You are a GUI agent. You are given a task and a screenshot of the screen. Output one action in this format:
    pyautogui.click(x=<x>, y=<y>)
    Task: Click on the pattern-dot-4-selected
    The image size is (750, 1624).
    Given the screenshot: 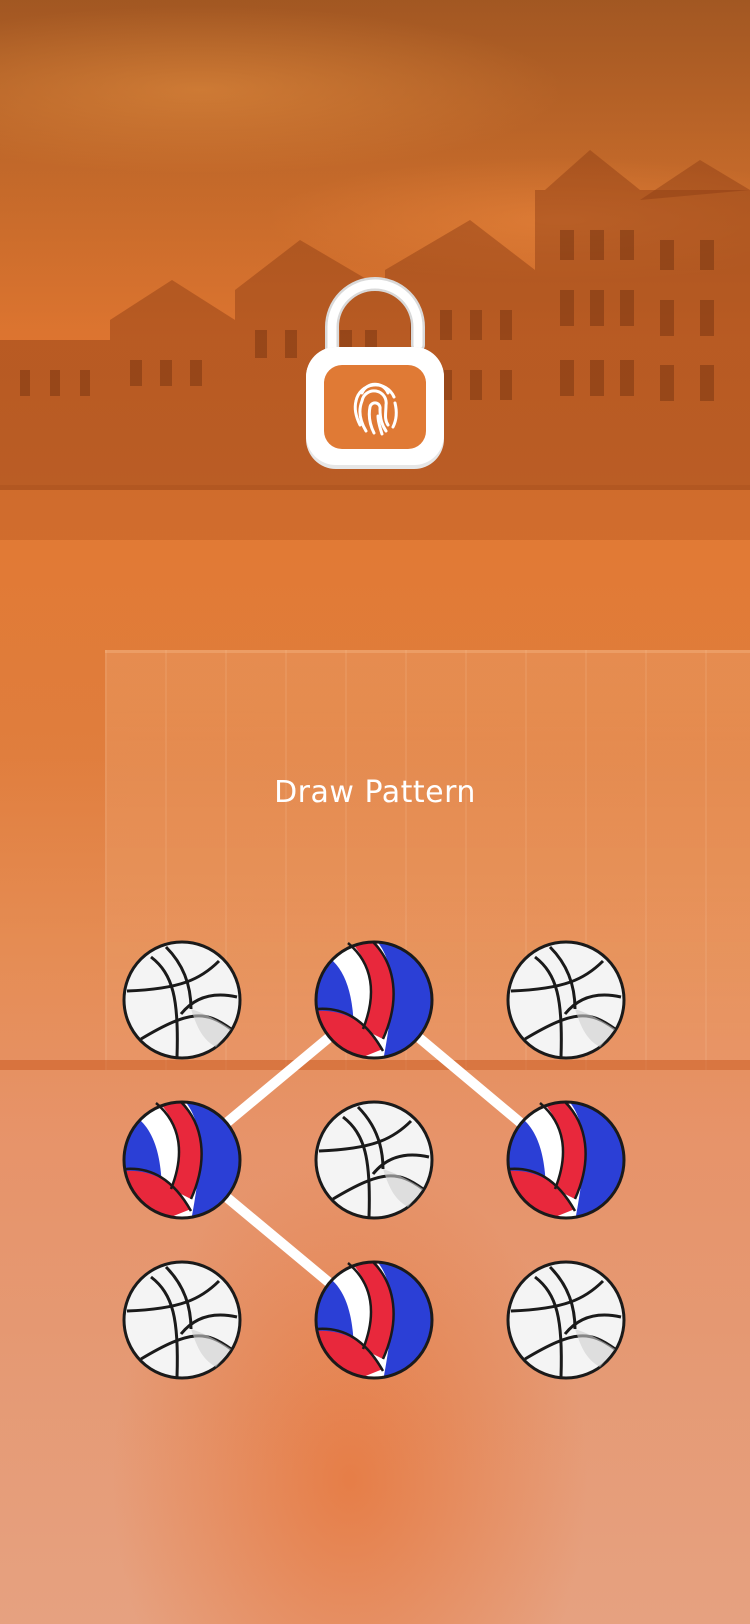 What is the action you would take?
    pyautogui.click(x=182, y=1160)
    